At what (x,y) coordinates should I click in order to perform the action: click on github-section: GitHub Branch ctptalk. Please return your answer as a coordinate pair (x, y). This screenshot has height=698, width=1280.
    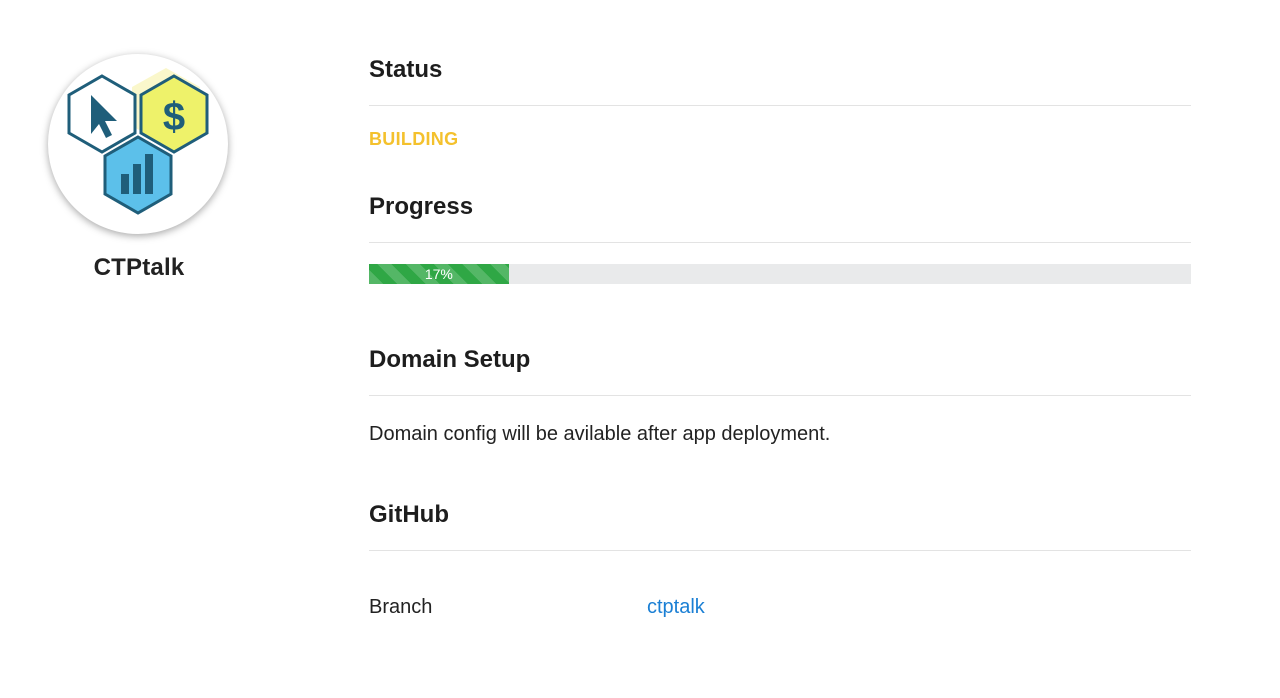
    Looking at the image, I should click on (780, 560).